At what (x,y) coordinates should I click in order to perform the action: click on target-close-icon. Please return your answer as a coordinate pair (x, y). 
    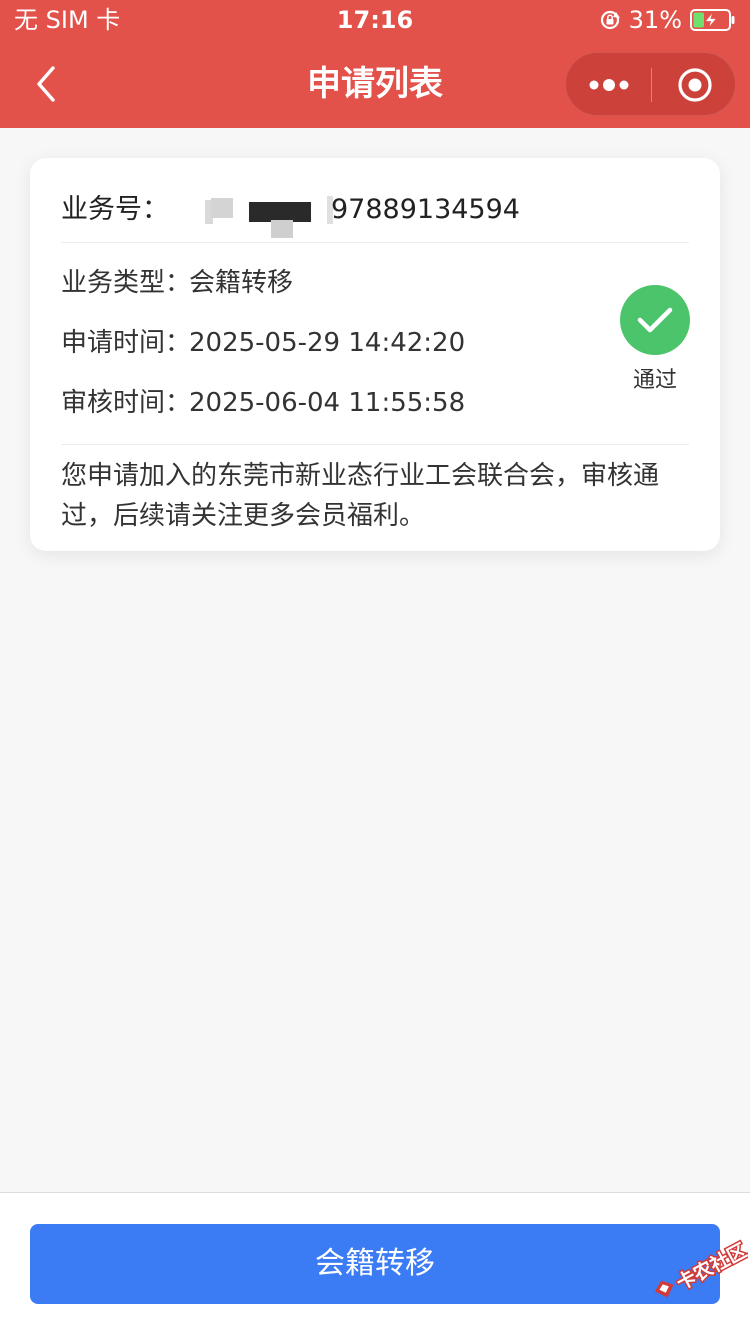
    Looking at the image, I should click on (694, 85).